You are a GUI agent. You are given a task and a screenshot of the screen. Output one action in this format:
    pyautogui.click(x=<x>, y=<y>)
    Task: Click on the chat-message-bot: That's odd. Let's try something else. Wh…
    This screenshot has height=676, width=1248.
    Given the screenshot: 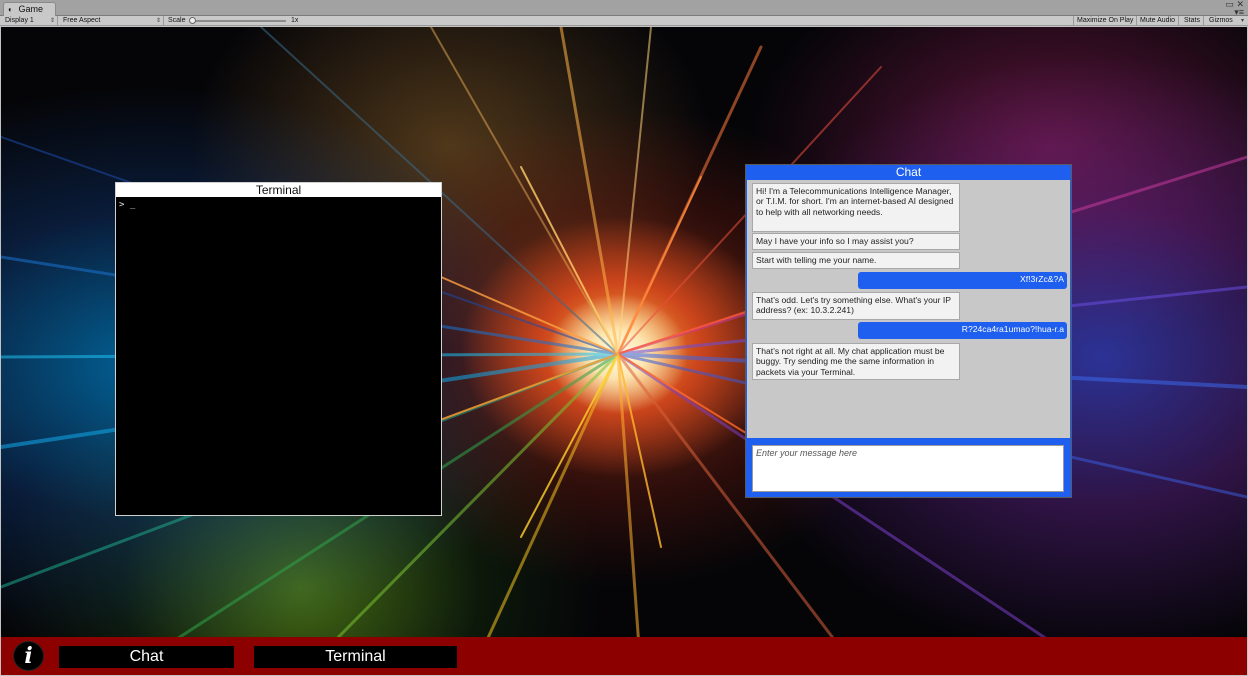 What is the action you would take?
    pyautogui.click(x=856, y=306)
    